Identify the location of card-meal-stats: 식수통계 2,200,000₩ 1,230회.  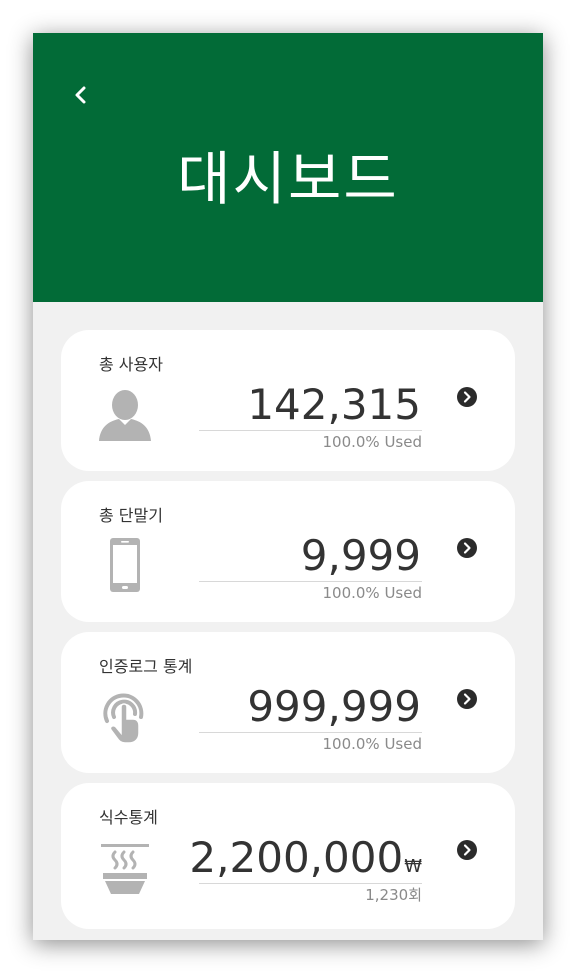
(288, 856).